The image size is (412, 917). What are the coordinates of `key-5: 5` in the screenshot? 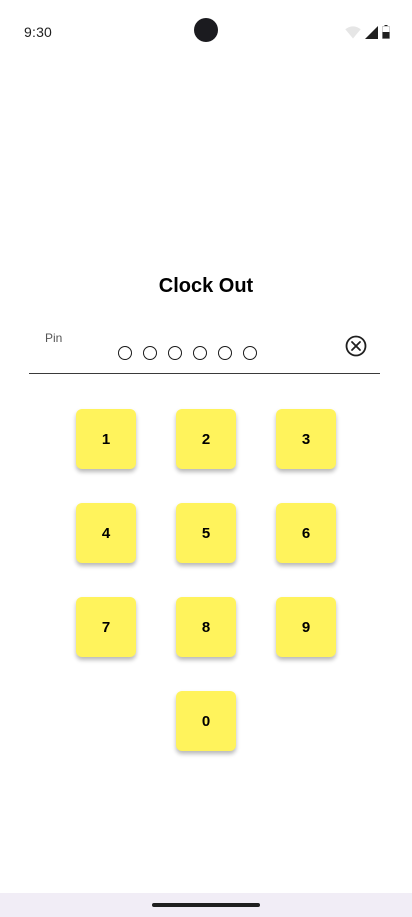 It's located at (206, 533).